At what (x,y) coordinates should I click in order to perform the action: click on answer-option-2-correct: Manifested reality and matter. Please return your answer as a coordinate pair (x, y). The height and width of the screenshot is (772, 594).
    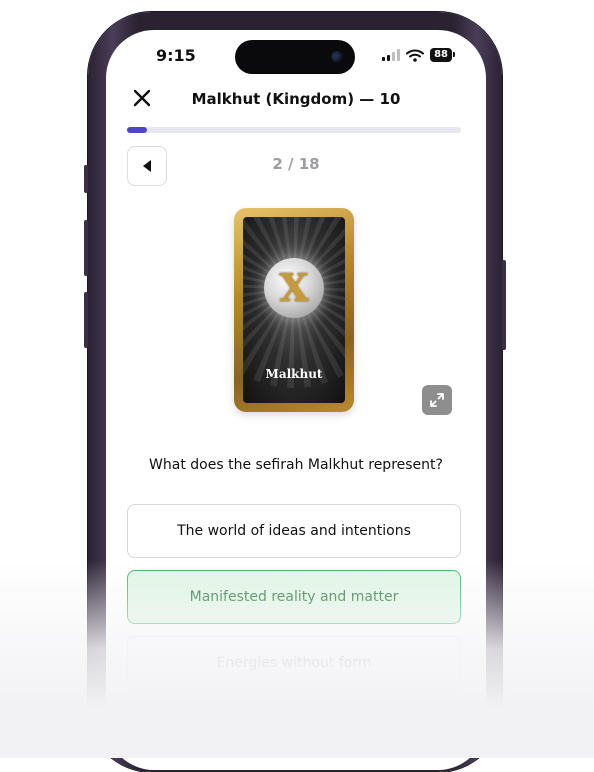
    Looking at the image, I should click on (294, 597).